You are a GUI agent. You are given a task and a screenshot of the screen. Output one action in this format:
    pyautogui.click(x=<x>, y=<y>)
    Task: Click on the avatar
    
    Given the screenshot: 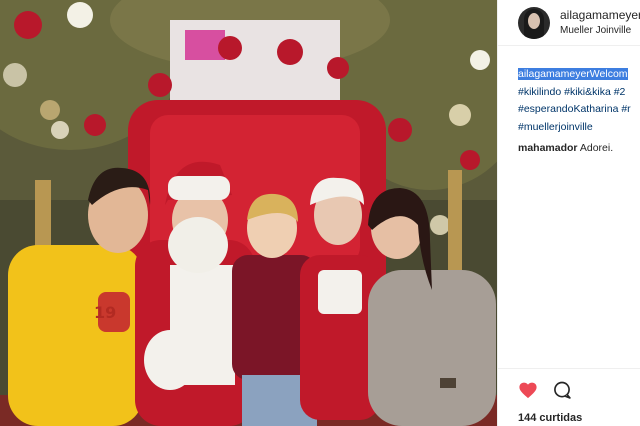 What is the action you would take?
    pyautogui.click(x=534, y=22)
    